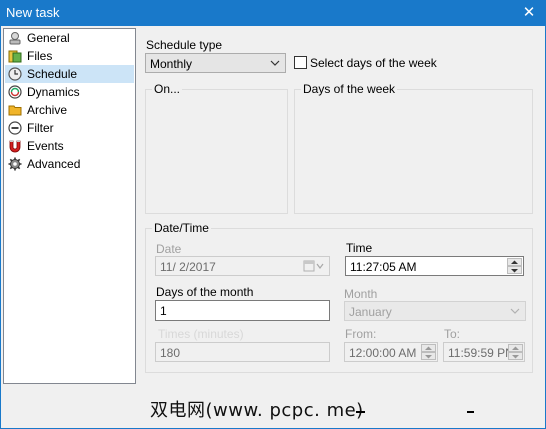 This screenshot has height=429, width=546. What do you see at coordinates (313, 266) in the screenshot?
I see `calendar-dropdown-icon` at bounding box center [313, 266].